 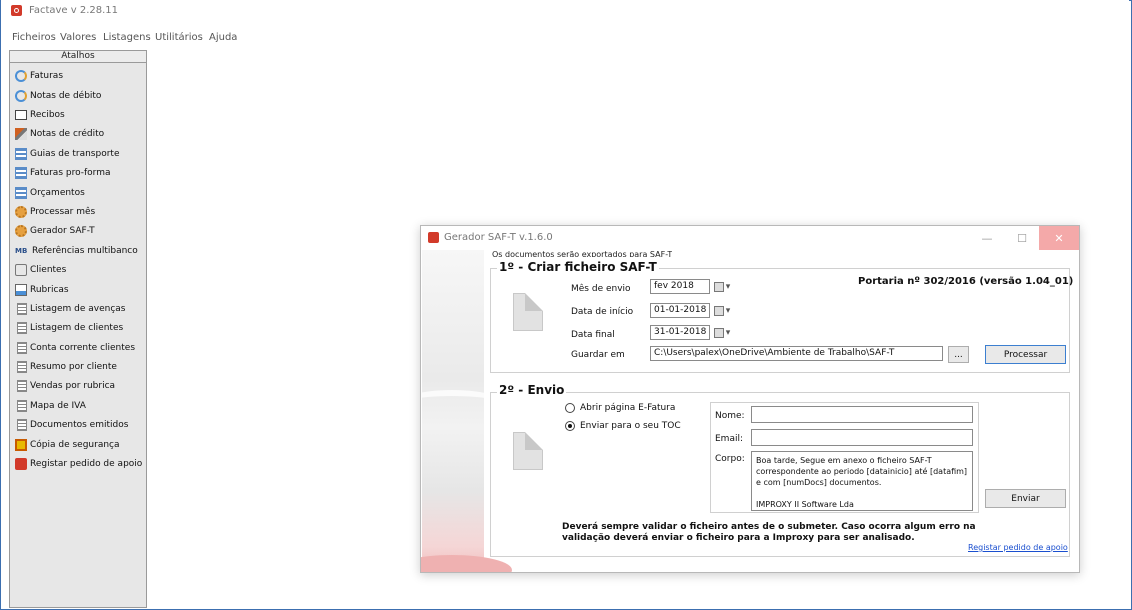 I want to click on radio-enviar-toc, so click(x=570, y=426).